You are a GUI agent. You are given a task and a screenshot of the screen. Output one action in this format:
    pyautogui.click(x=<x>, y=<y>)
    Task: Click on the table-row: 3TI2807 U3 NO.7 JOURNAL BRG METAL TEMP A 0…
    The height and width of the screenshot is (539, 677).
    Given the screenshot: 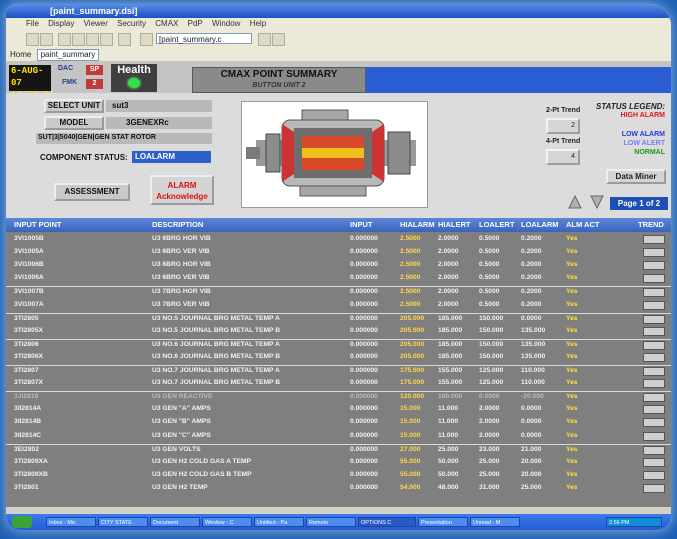 What is the action you would take?
    pyautogui.click(x=338, y=371)
    